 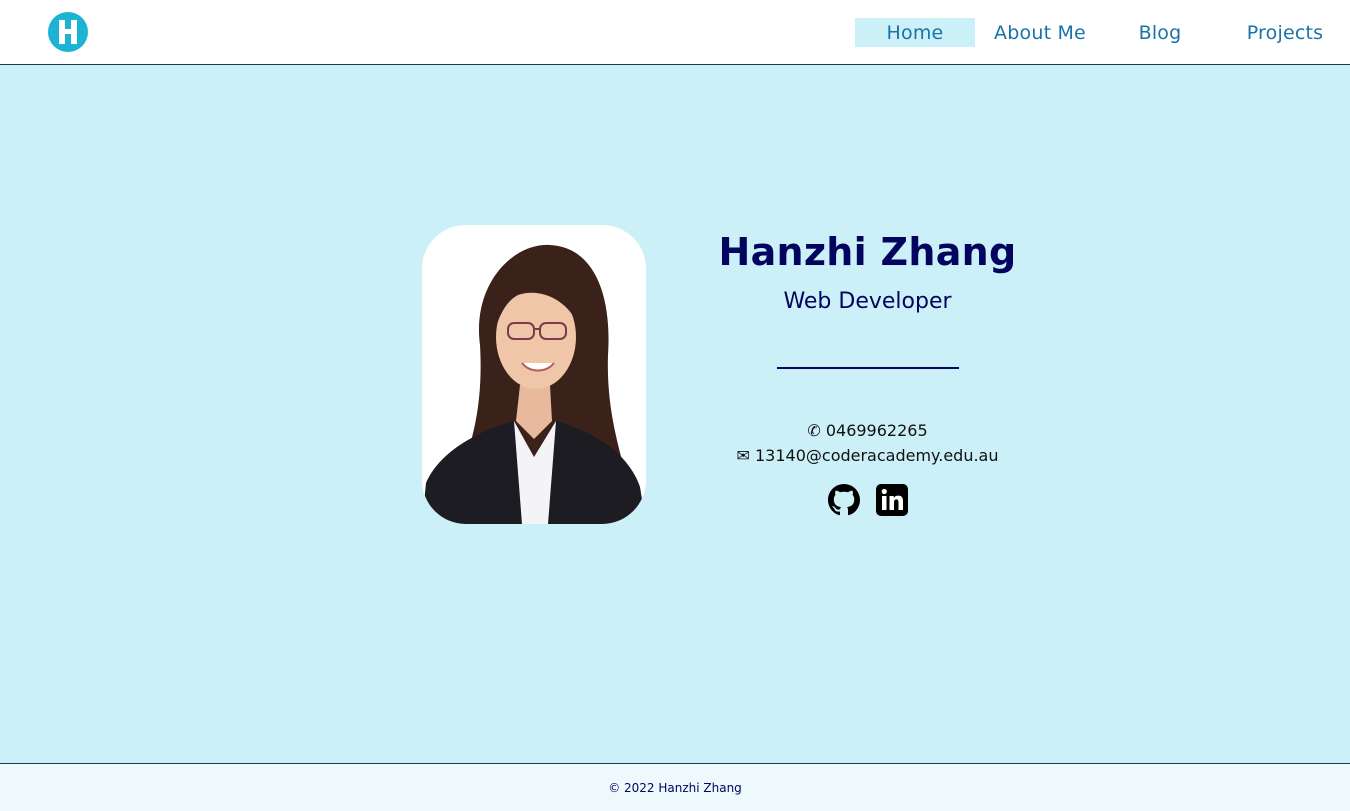 I want to click on linkedin-icon, so click(x=892, y=500).